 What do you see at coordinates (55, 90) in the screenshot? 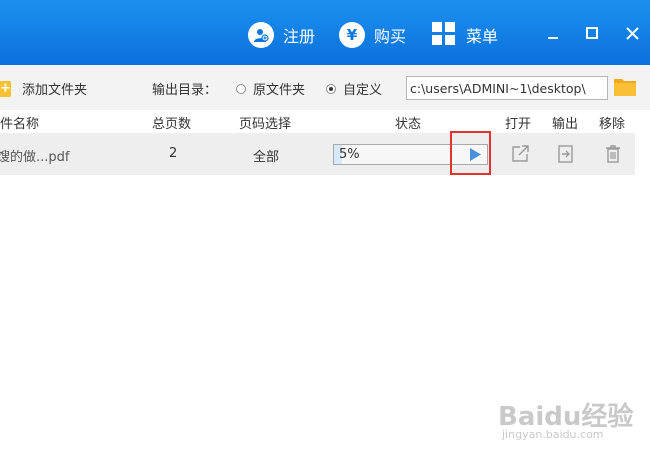
I see `add-folder-label: 添加文件夹` at bounding box center [55, 90].